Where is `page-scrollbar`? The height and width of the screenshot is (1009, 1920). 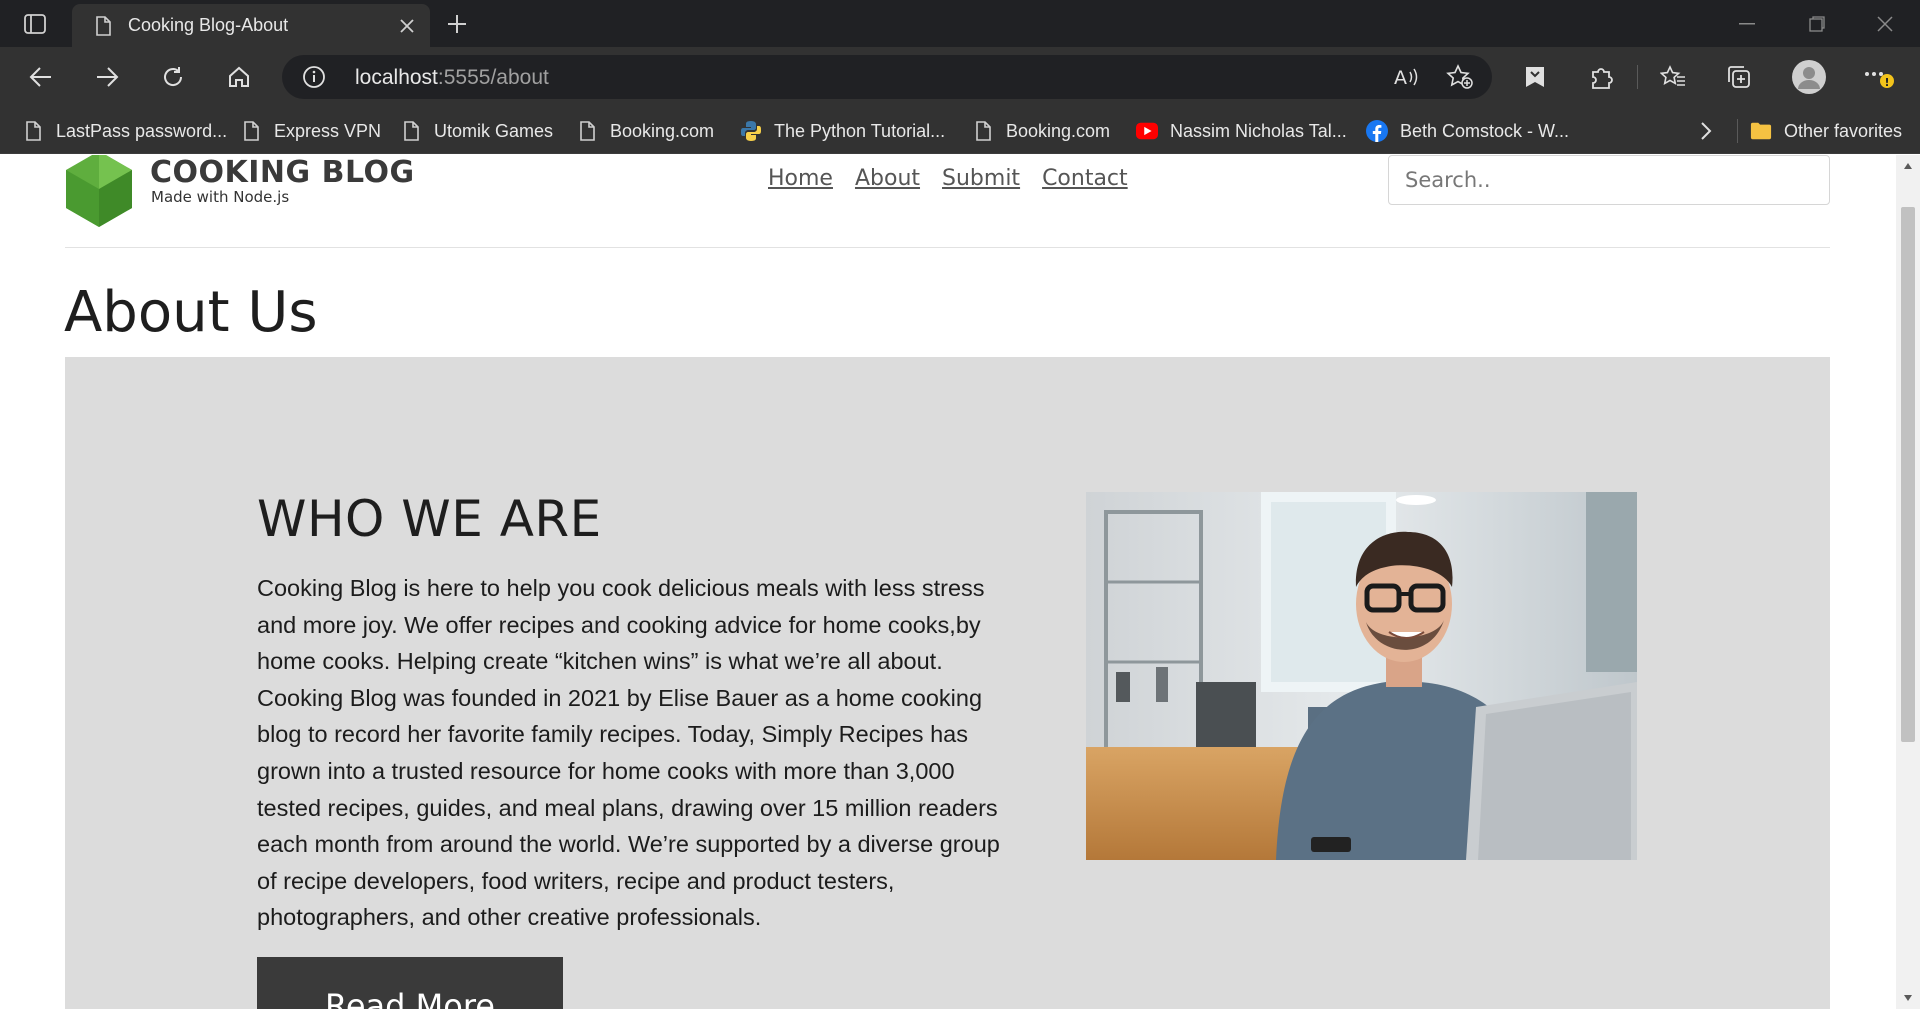
page-scrollbar is located at coordinates (1908, 582).